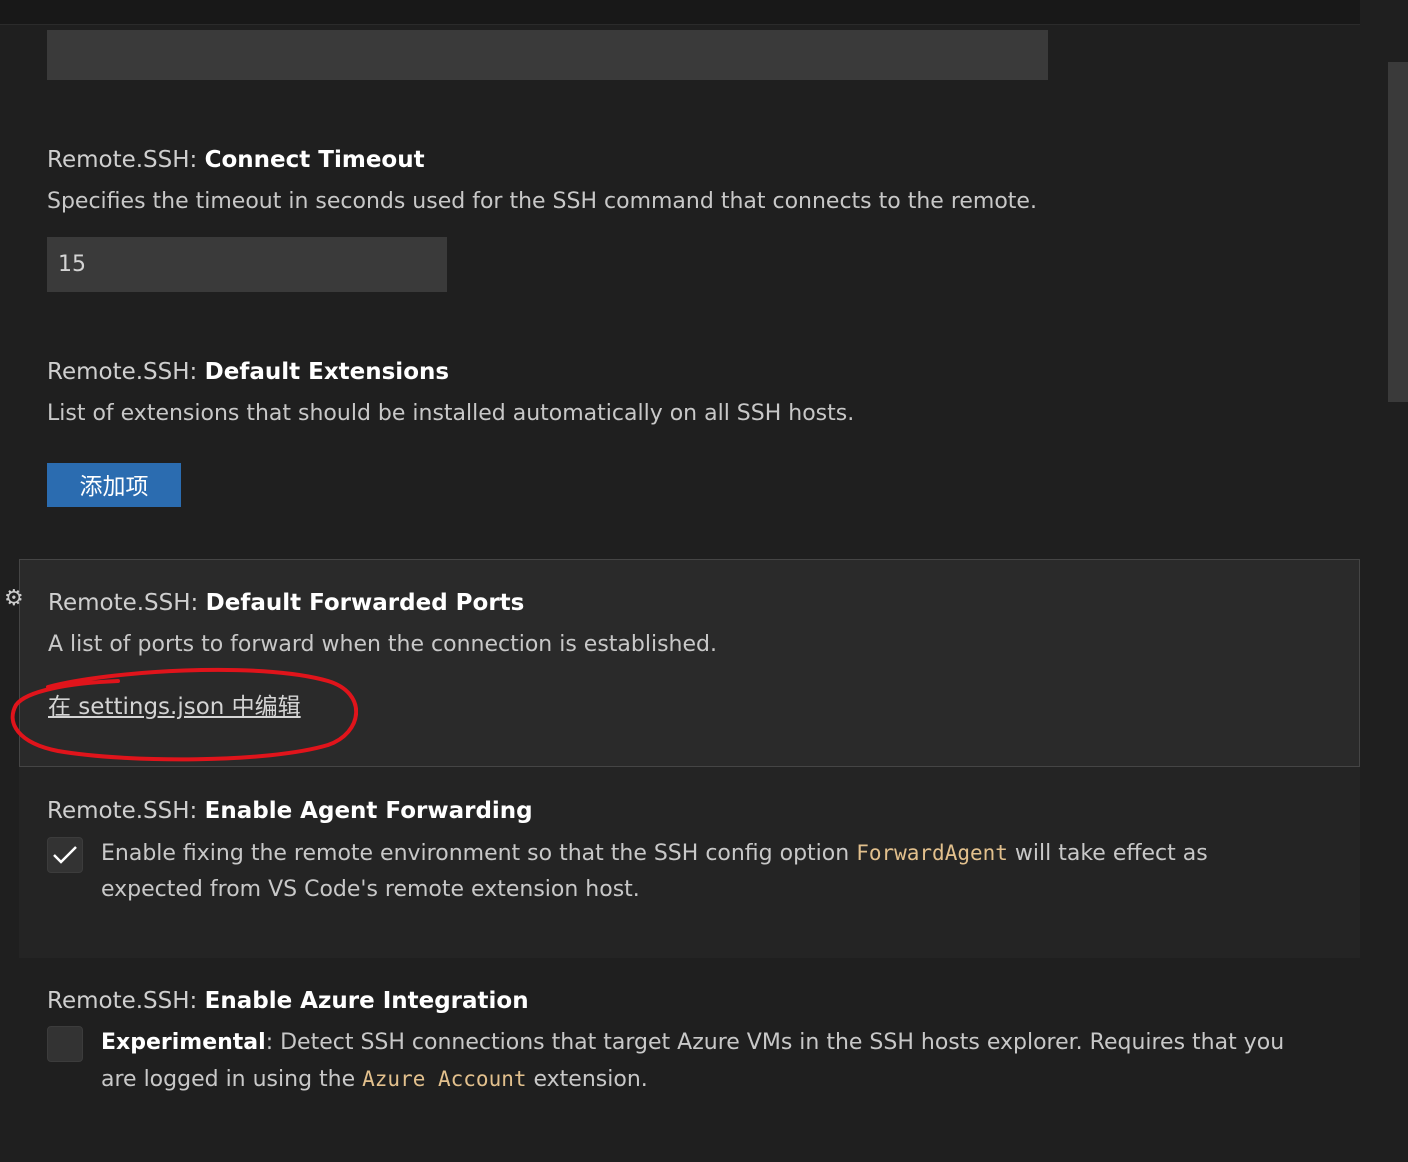 This screenshot has height=1162, width=1408. What do you see at coordinates (368, 811) in the screenshot?
I see `setting-name: Enable Agent Forwarding` at bounding box center [368, 811].